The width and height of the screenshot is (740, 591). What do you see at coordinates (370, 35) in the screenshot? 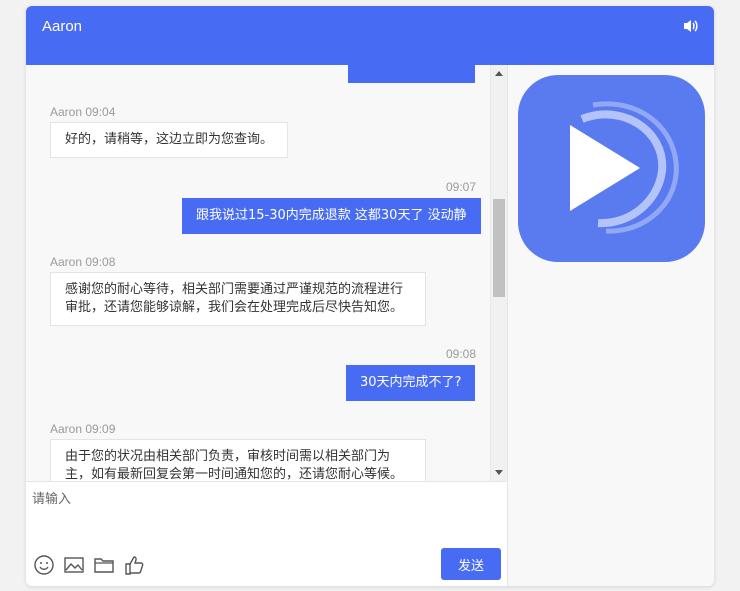
I see `chat-header: Aaron` at bounding box center [370, 35].